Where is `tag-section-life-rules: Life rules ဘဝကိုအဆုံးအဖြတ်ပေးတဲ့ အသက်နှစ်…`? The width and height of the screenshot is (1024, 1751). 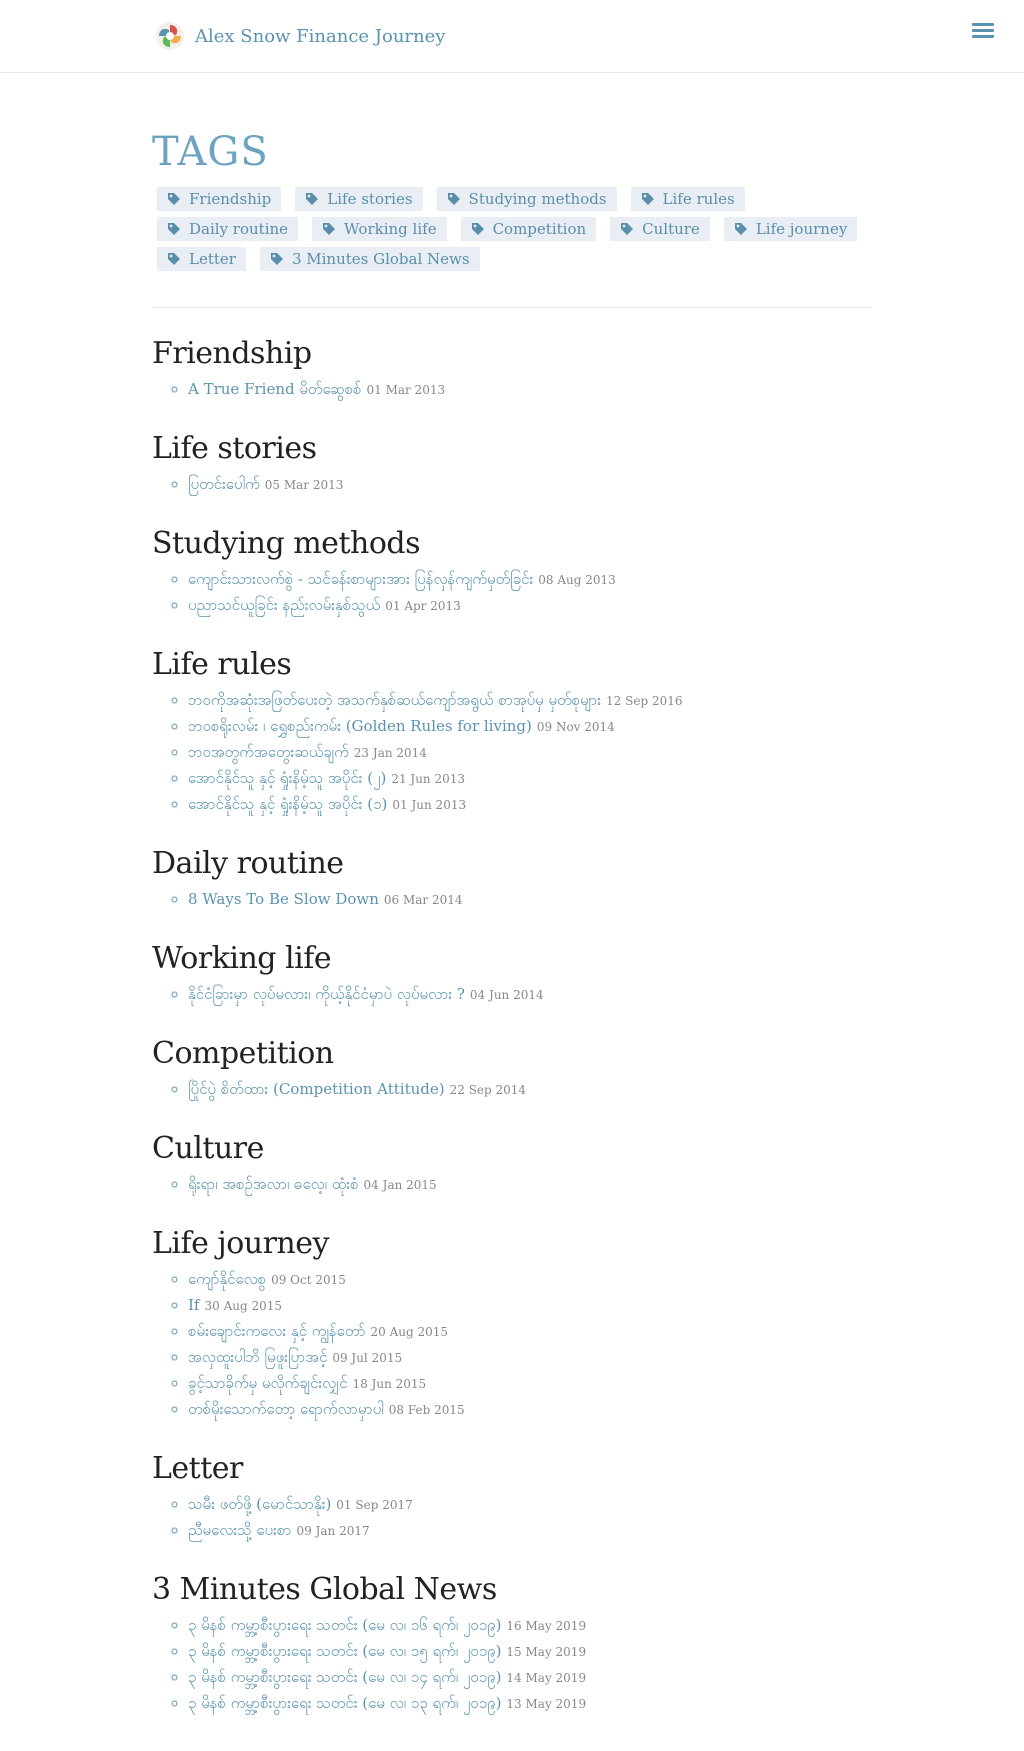
tag-section-life-rules: Life rules ဘဝကိုအဆုံးအဖြတ်ပေးတဲ့ အသက်နှစ်… is located at coordinates (512, 732).